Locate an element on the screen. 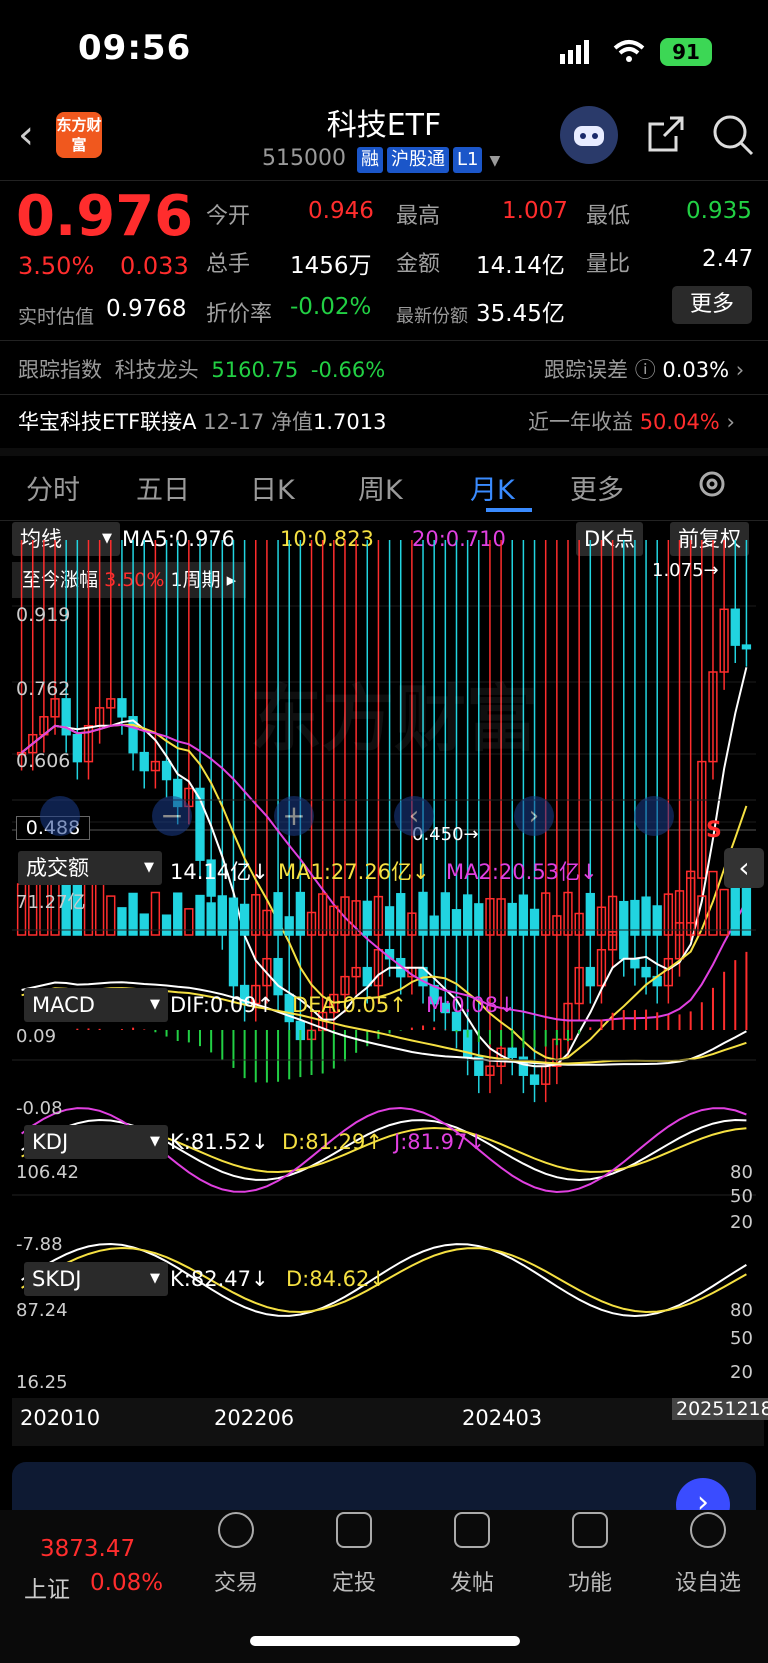 This screenshot has height=1663, width=768. scroll-left-icon is located at coordinates (60, 816).